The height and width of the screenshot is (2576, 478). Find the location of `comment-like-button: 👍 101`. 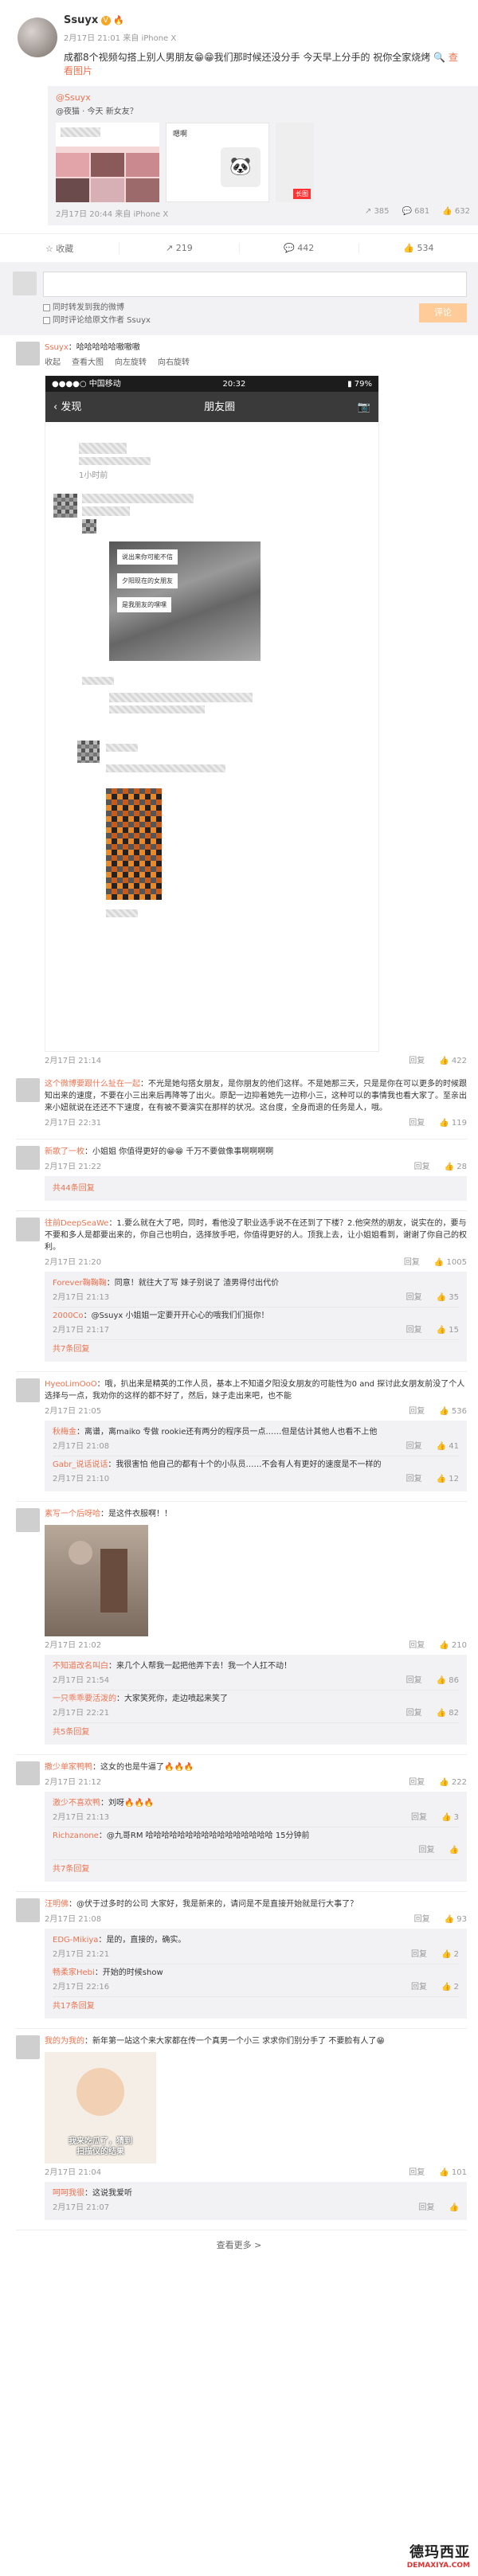

comment-like-button: 👍 101 is located at coordinates (453, 2173).